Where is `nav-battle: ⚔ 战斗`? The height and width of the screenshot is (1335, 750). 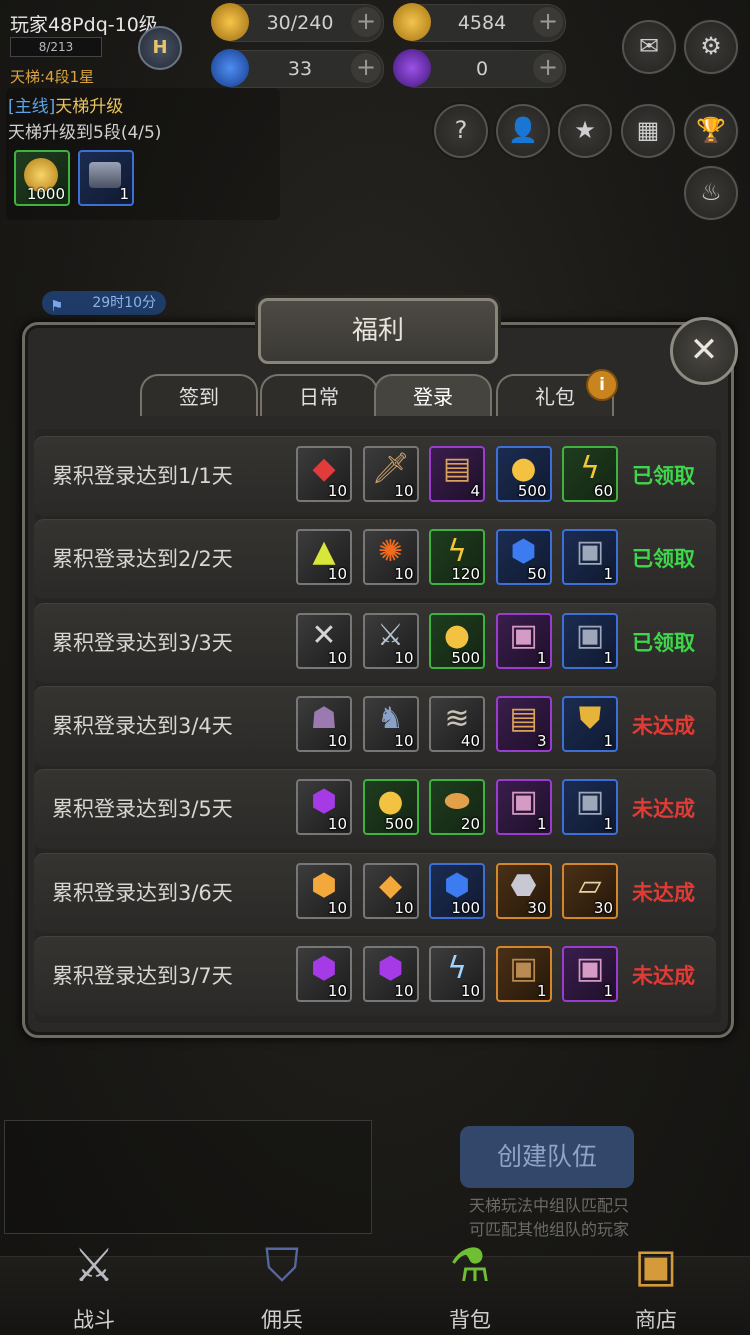 nav-battle: ⚔ 战斗 is located at coordinates (94, 1282).